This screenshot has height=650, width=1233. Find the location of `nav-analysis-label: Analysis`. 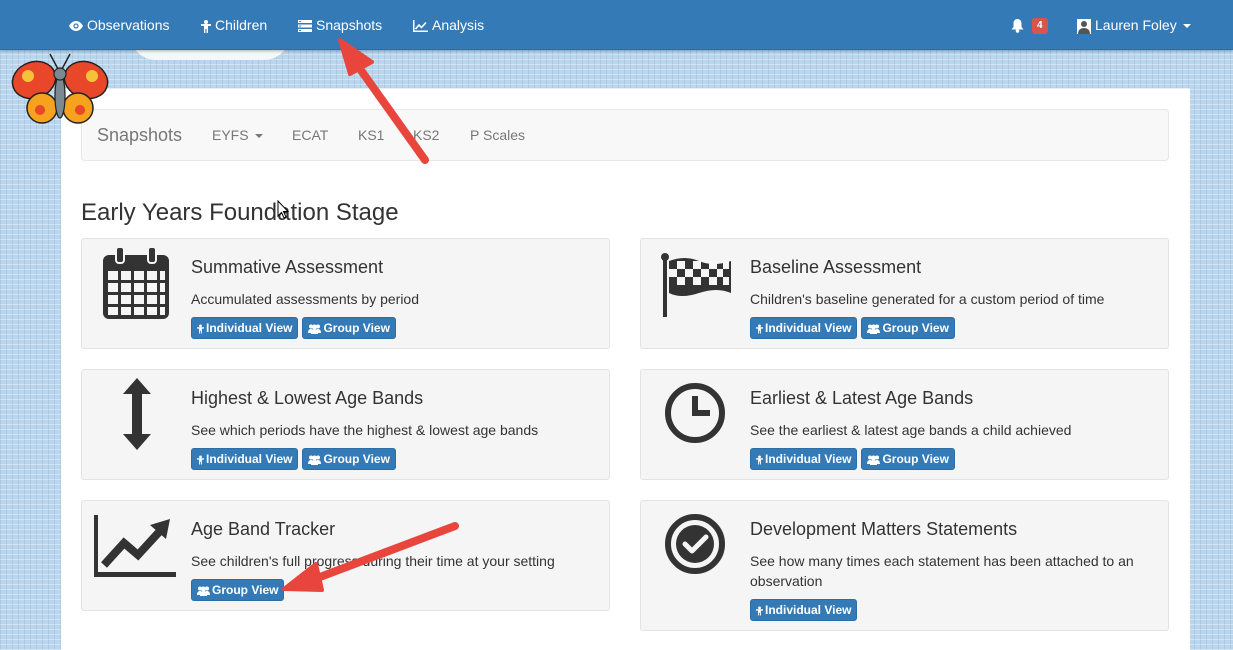

nav-analysis-label: Analysis is located at coordinates (458, 25).